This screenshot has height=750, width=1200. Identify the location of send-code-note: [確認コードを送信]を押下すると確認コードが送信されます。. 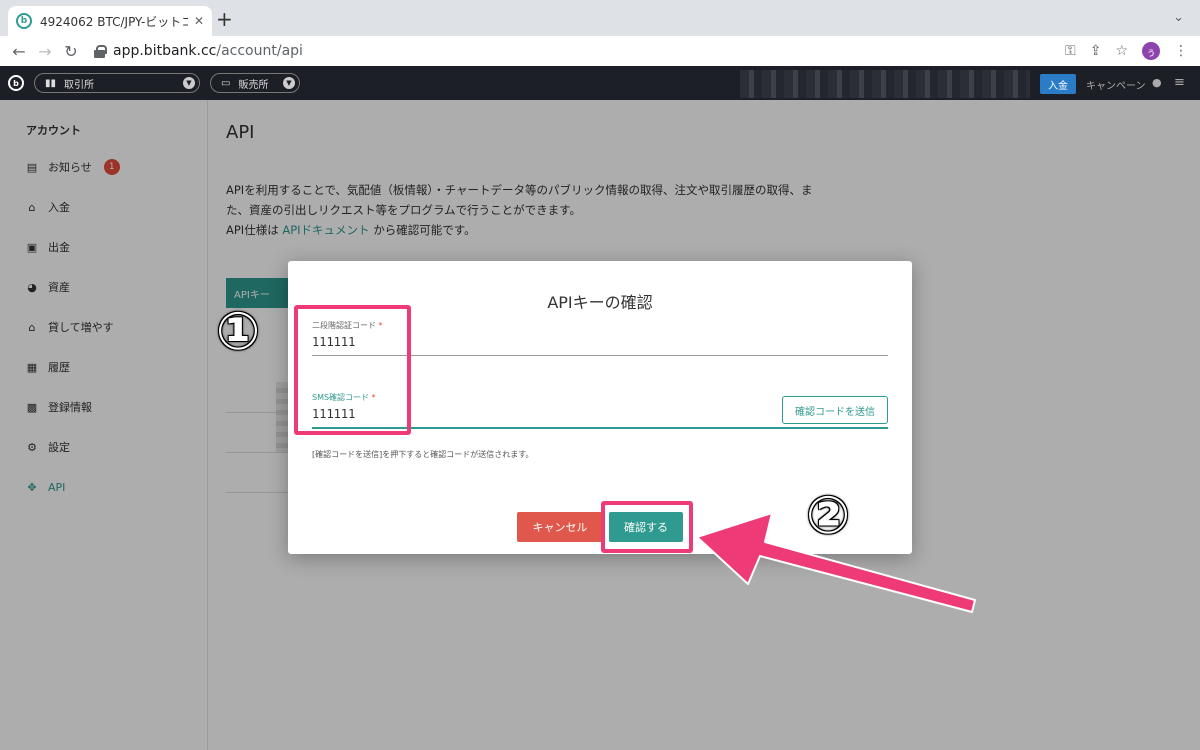
(423, 454).